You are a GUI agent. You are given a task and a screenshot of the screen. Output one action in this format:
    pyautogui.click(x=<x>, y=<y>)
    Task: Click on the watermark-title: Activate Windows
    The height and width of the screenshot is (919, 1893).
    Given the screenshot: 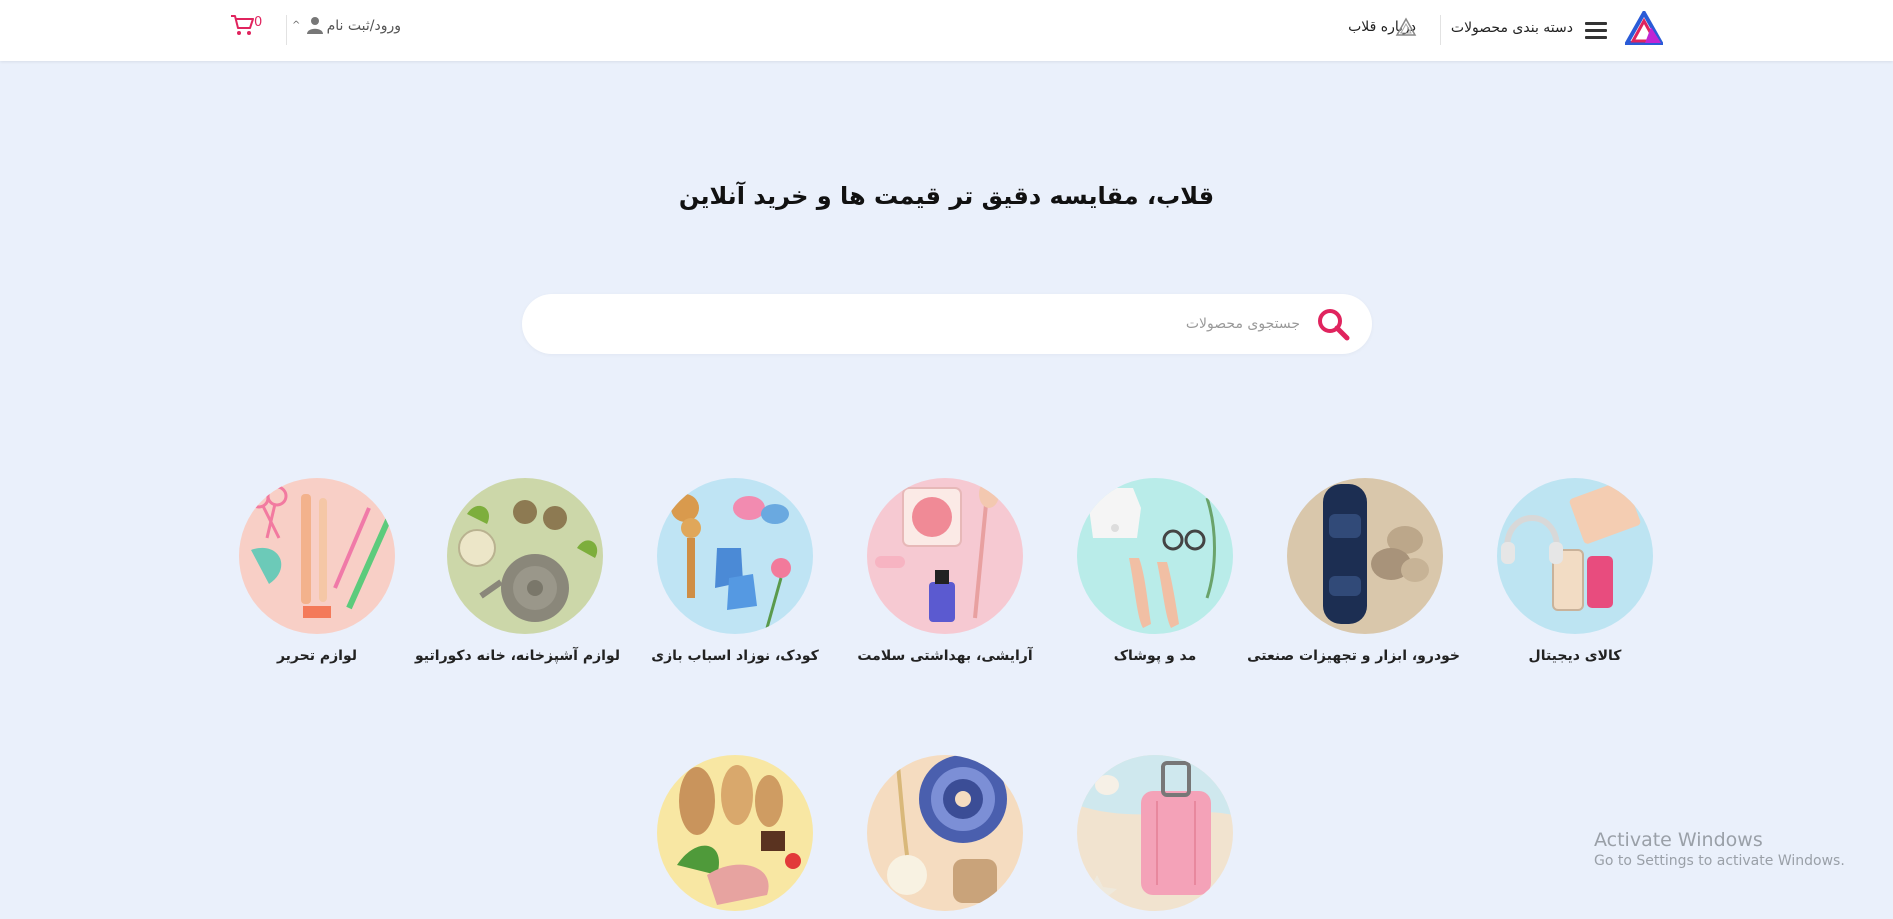 What is the action you would take?
    pyautogui.click(x=1678, y=840)
    